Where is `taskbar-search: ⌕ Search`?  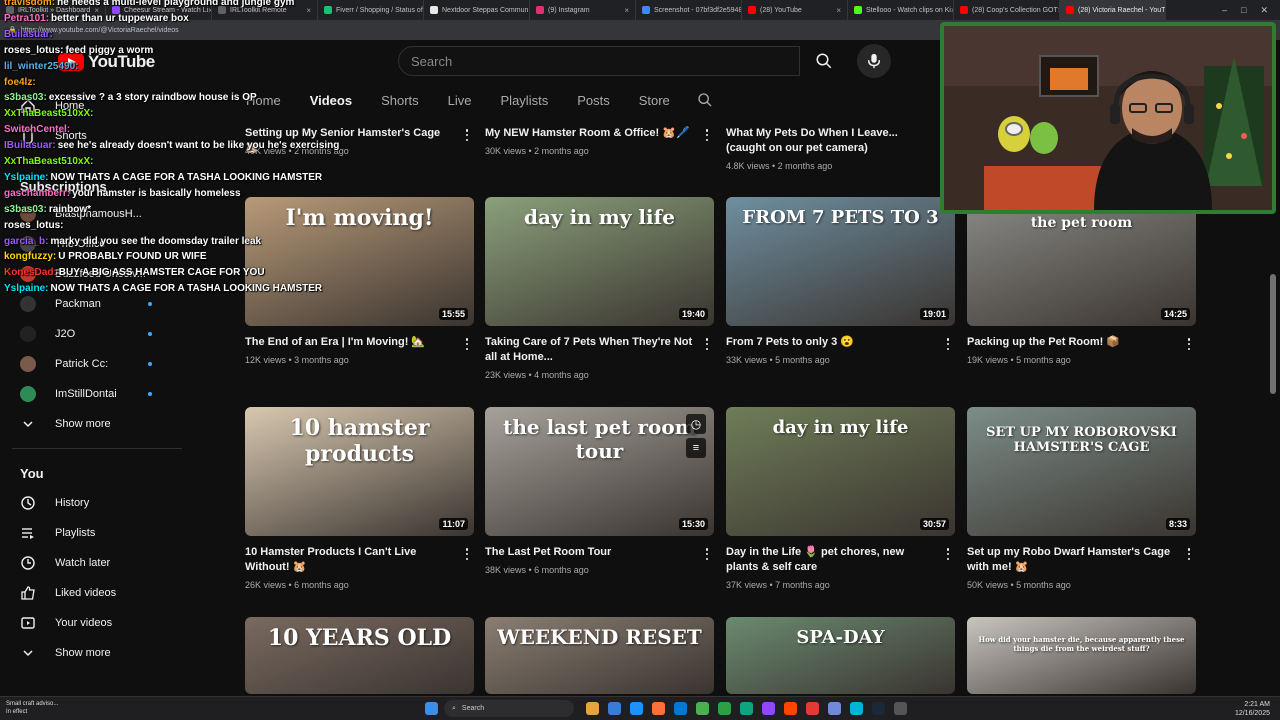
taskbar-search: ⌕ Search is located at coordinates (509, 708).